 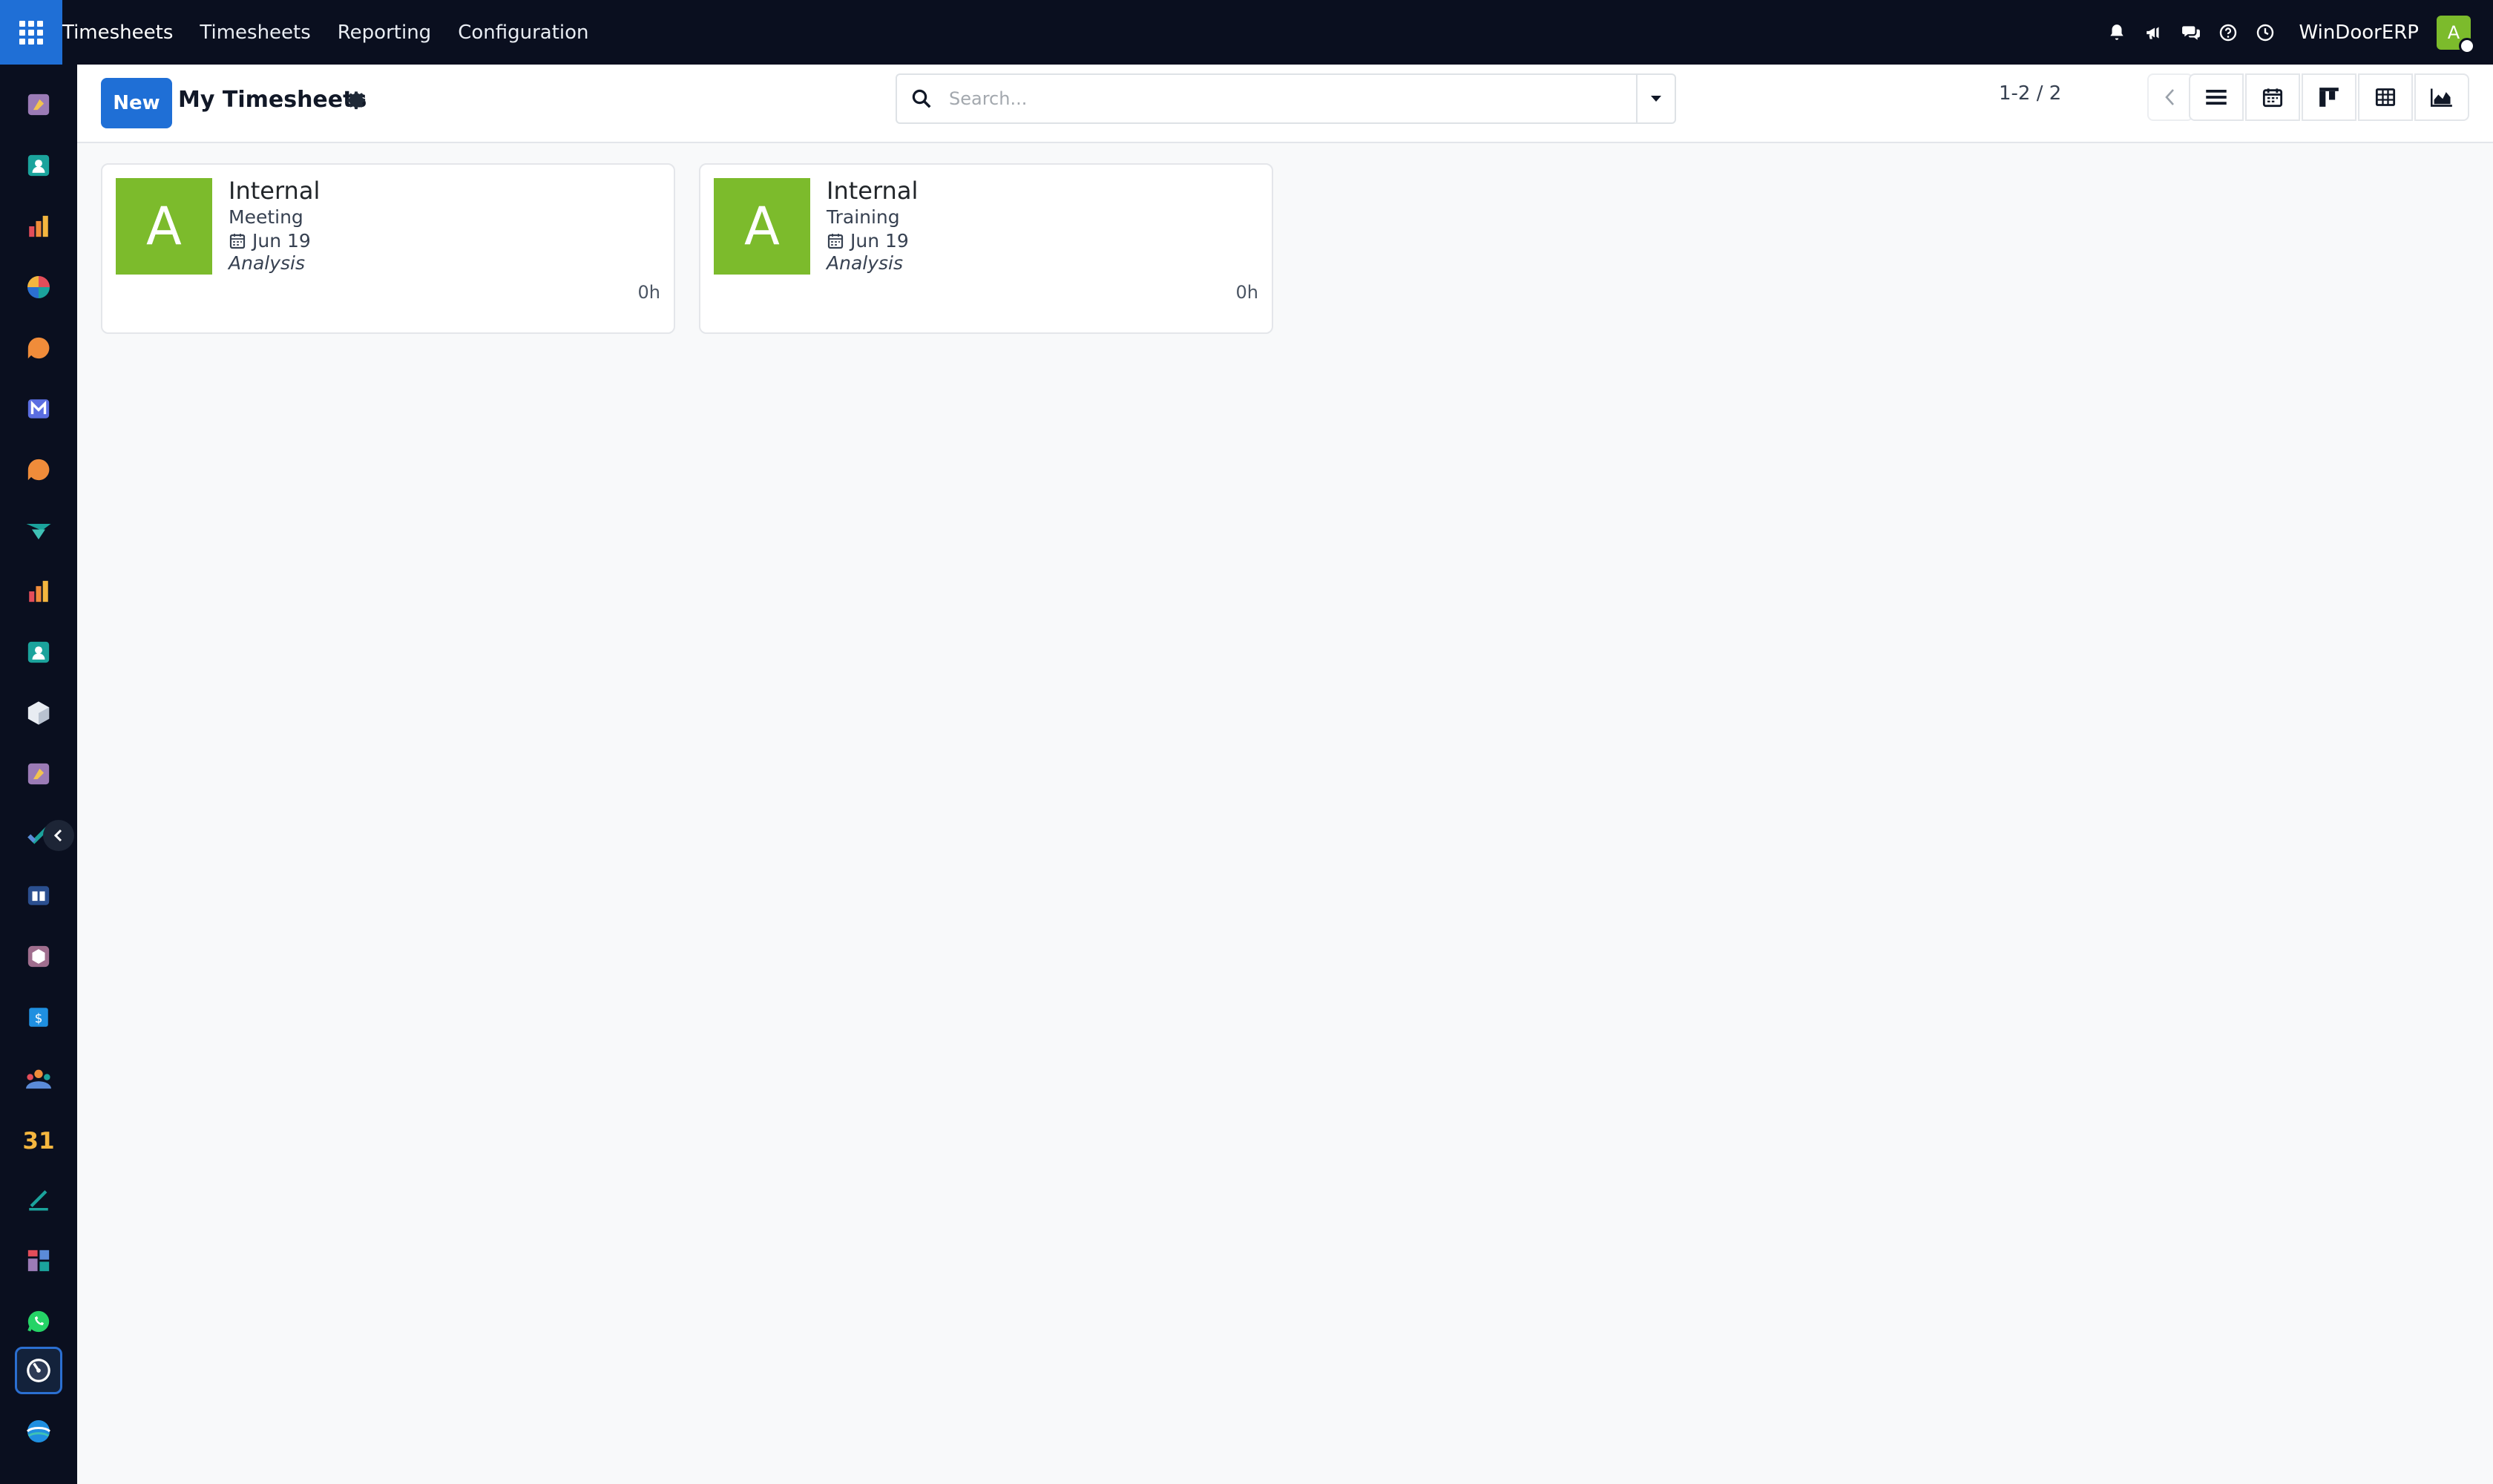 I want to click on whatsapp-icon, so click(x=38, y=1321).